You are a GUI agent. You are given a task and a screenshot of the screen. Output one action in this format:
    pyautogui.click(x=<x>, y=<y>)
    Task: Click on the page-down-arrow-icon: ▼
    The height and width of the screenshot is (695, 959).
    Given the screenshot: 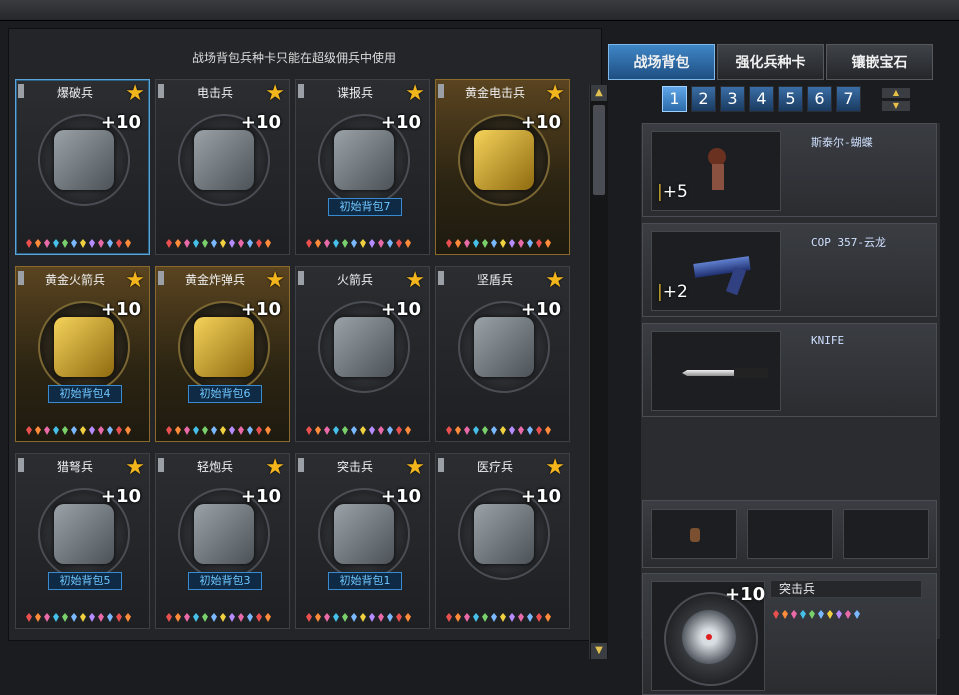 What is the action you would take?
    pyautogui.click(x=896, y=106)
    